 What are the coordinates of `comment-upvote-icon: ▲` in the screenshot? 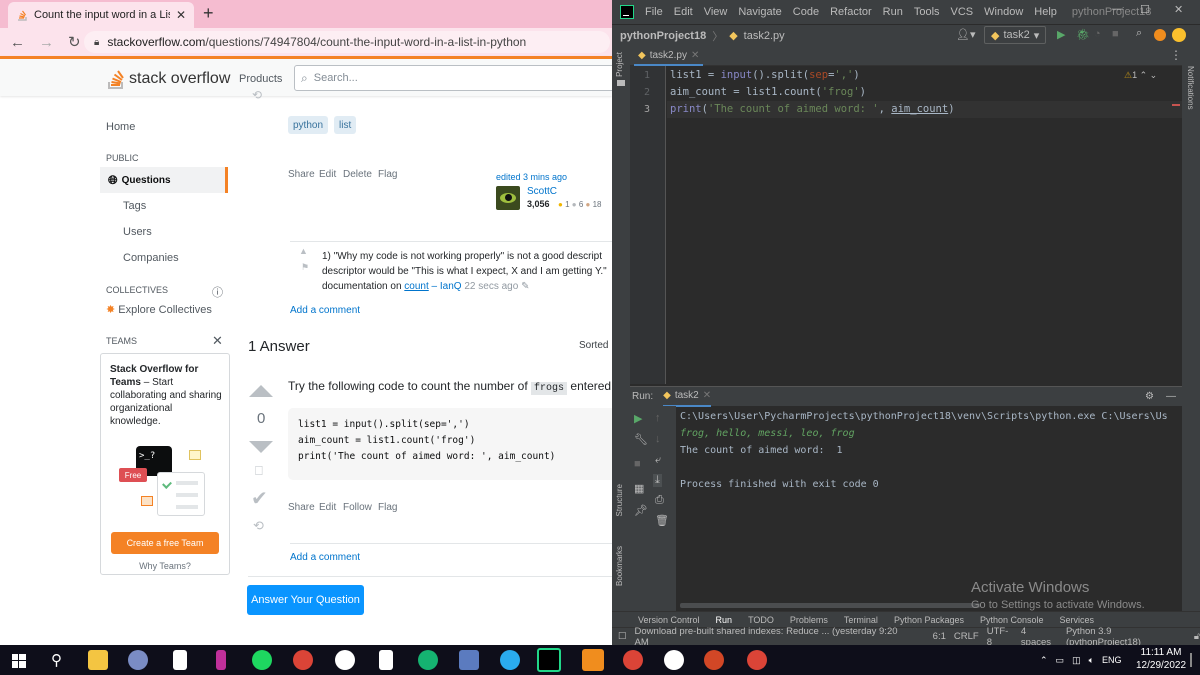 It's located at (303, 251).